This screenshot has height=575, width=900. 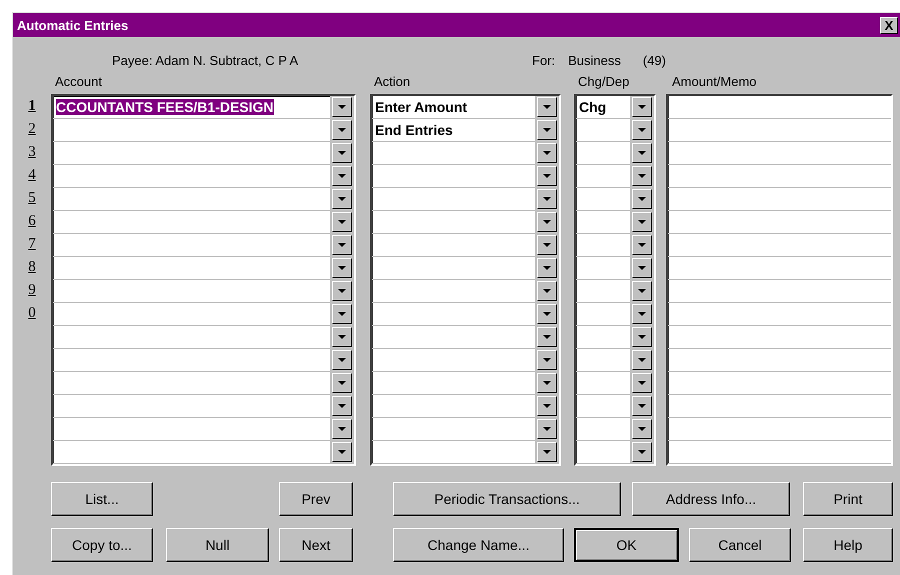 I want to click on dialog-button: Print, so click(x=848, y=499).